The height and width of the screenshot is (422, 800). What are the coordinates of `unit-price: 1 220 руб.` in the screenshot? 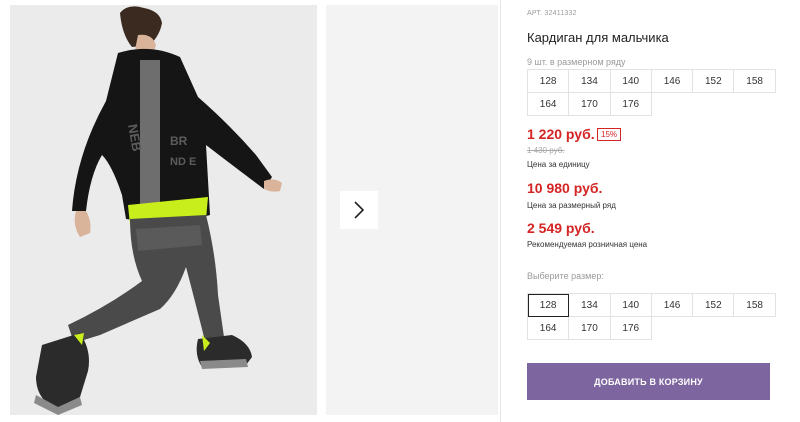 It's located at (561, 134).